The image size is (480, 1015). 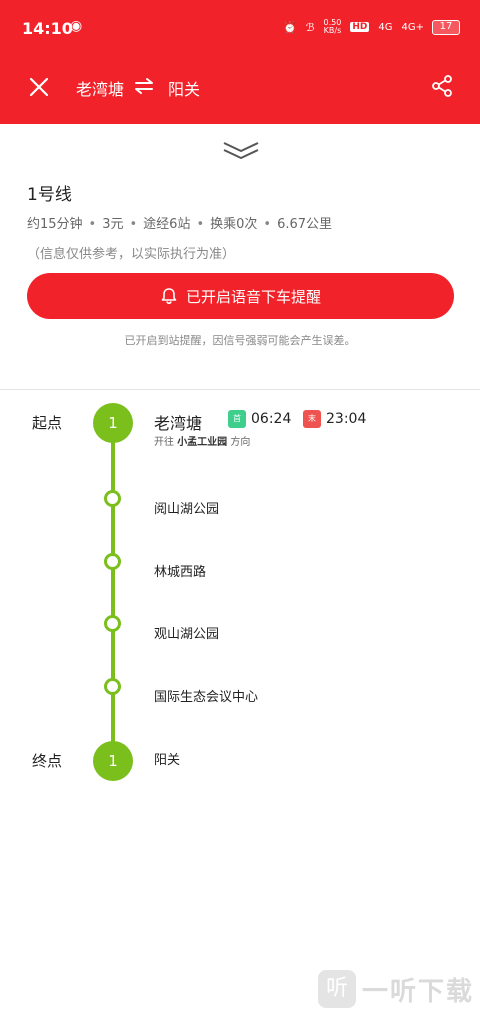 What do you see at coordinates (144, 86) in the screenshot?
I see `swap-icon` at bounding box center [144, 86].